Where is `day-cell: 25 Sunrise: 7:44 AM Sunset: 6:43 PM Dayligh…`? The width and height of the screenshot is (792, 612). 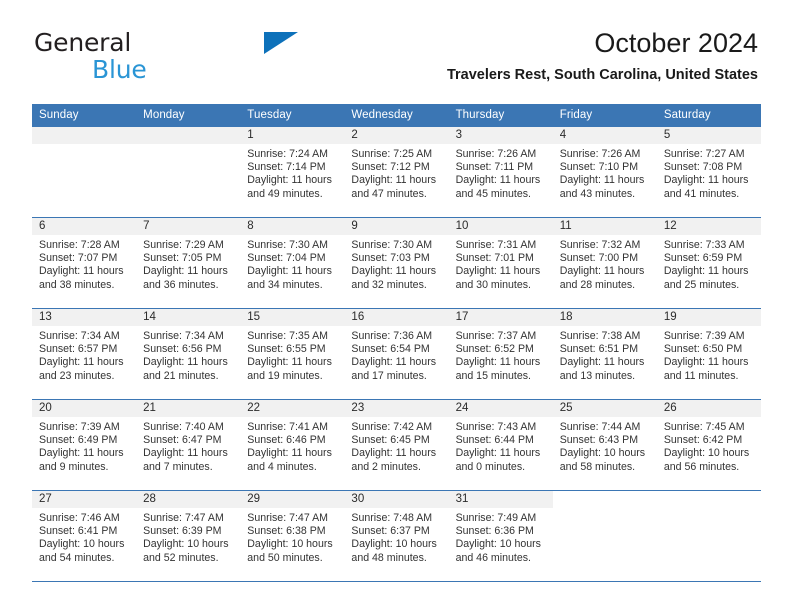 day-cell: 25 Sunrise: 7:44 AM Sunset: 6:43 PM Dayligh… is located at coordinates (604, 444).